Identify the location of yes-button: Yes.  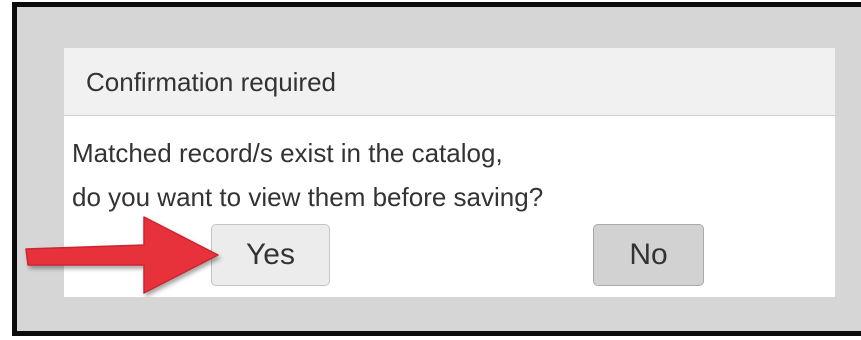
(270, 255).